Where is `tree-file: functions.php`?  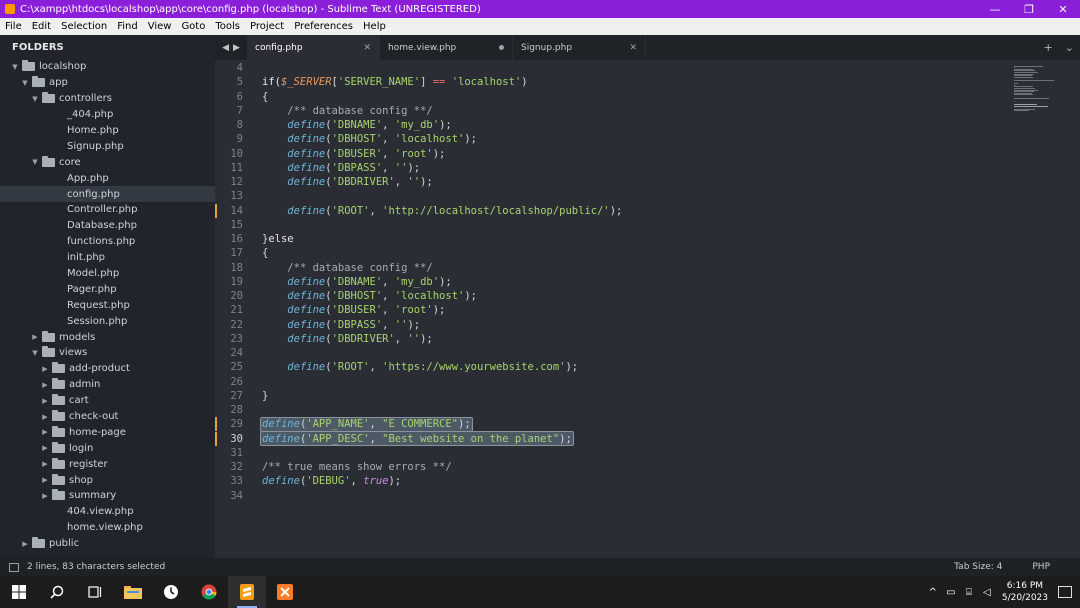 tree-file: functions.php is located at coordinates (107, 242).